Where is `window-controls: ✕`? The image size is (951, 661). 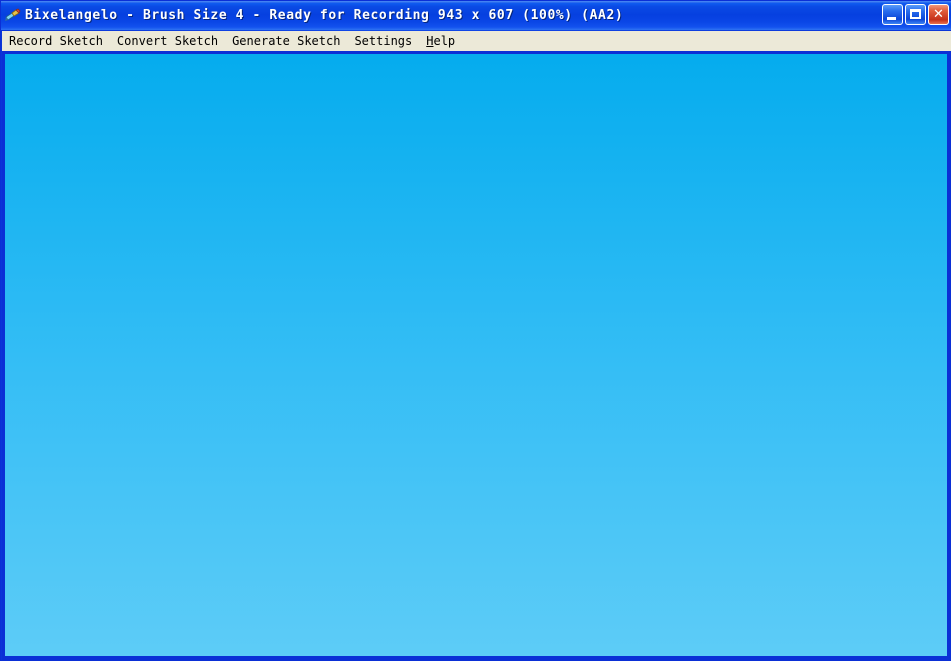
window-controls: ✕ is located at coordinates (915, 14).